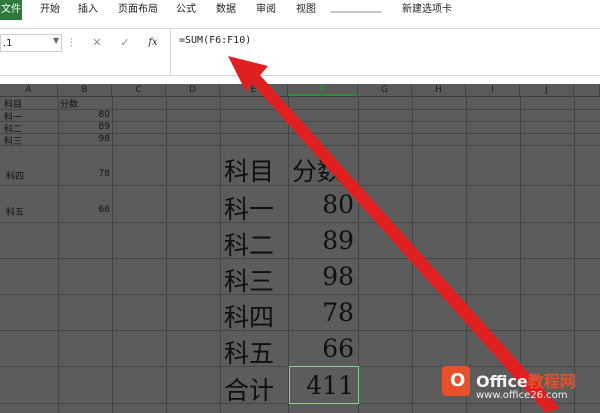 This screenshot has height=413, width=600. What do you see at coordinates (249, 280) in the screenshot?
I see `cell-e-row3: 科三` at bounding box center [249, 280].